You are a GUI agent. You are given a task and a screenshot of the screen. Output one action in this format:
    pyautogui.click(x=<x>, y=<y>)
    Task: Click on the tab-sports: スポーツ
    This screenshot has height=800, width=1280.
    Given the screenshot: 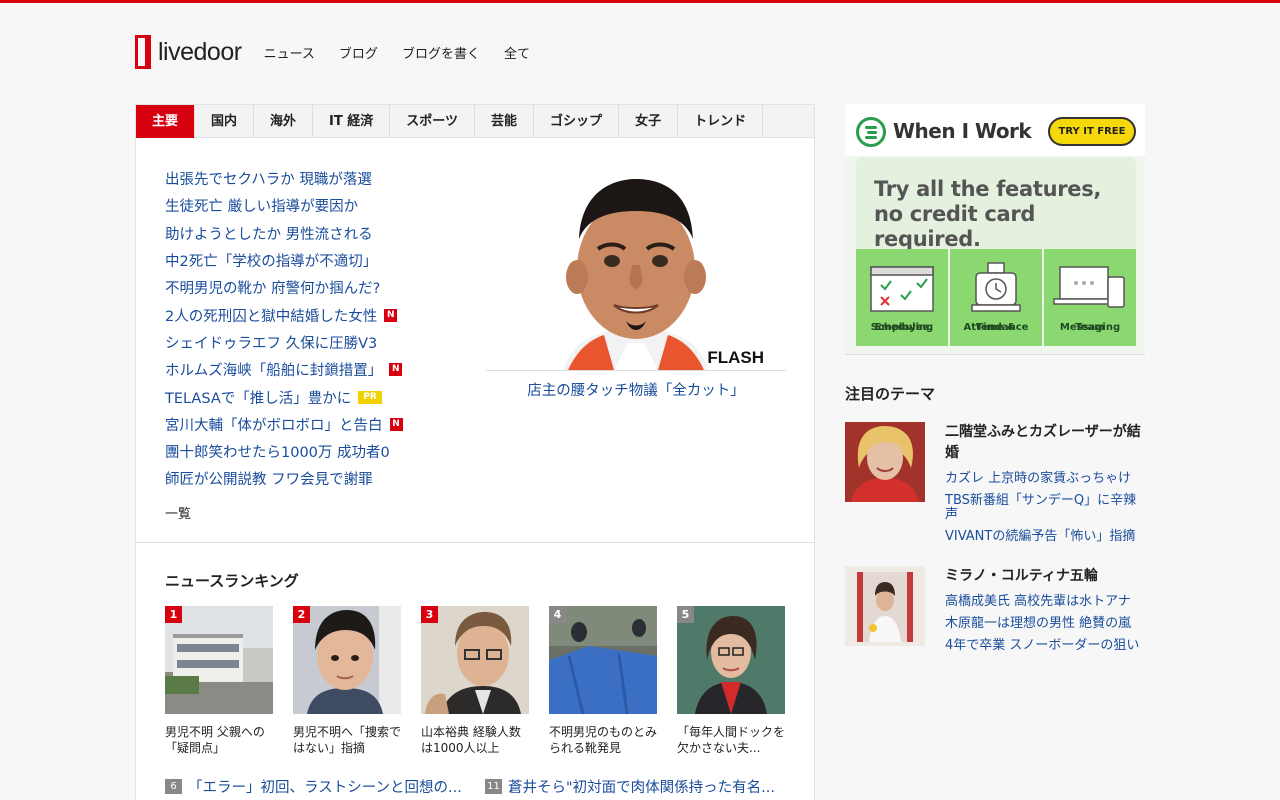 What is the action you would take?
    pyautogui.click(x=433, y=121)
    